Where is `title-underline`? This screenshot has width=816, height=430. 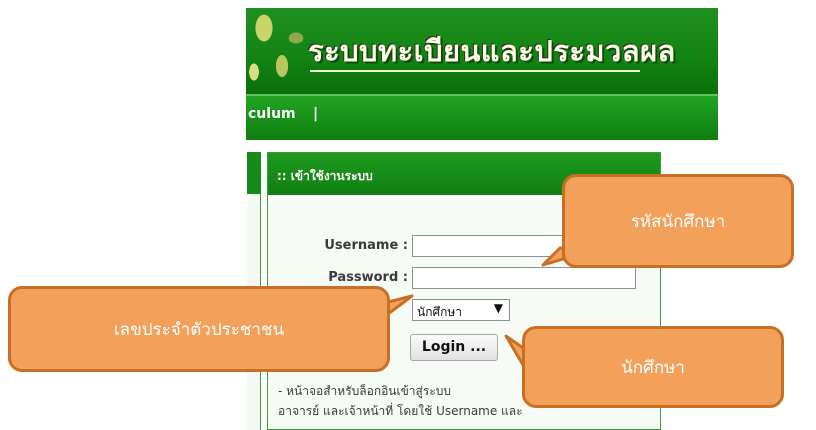 title-underline is located at coordinates (475, 71).